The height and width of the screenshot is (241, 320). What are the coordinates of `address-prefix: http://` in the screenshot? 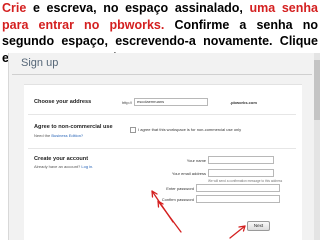 It's located at (127, 102).